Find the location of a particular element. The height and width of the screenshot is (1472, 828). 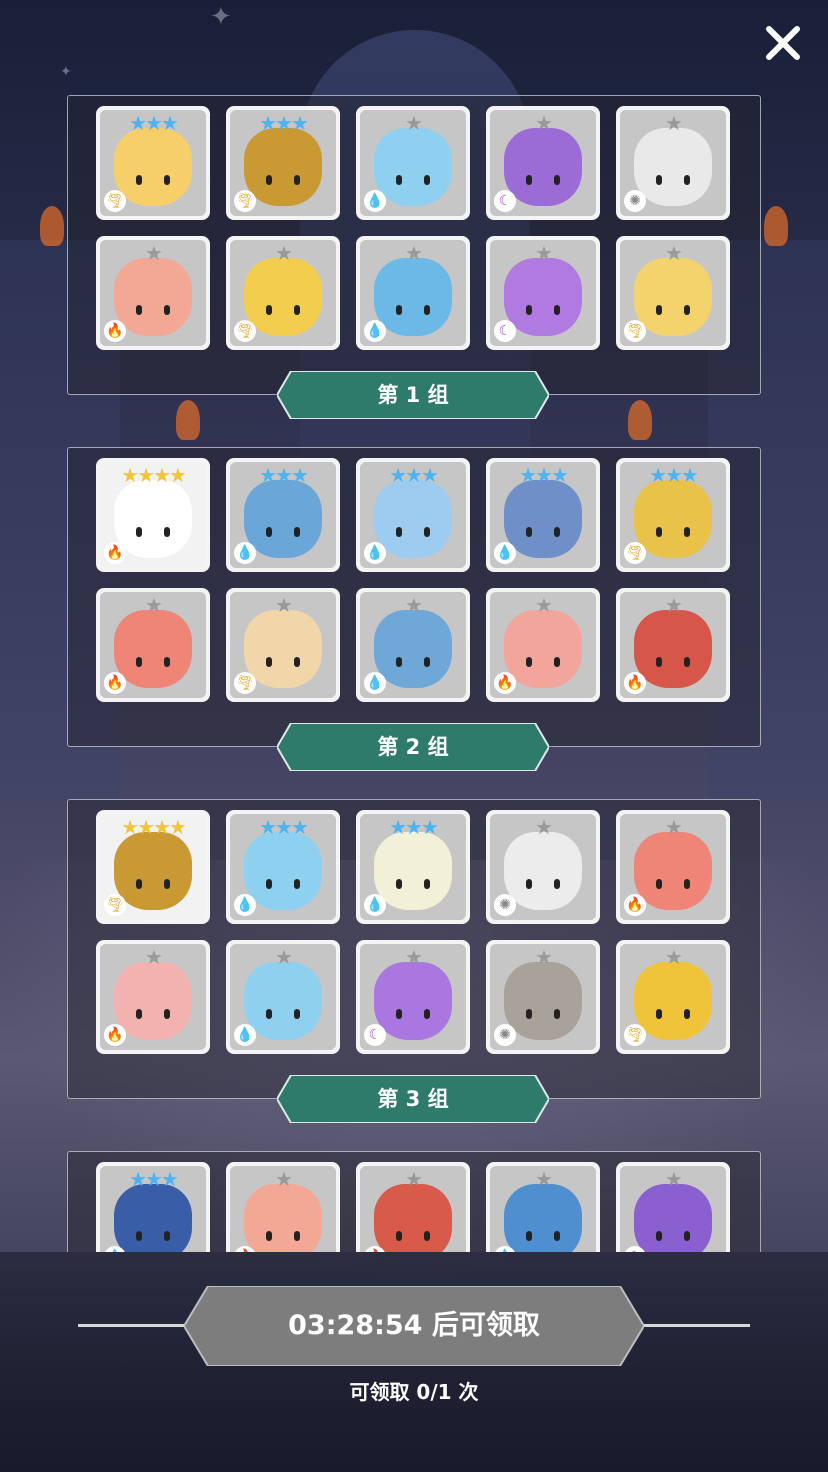

claim-button: 03:28:54 后可领取 is located at coordinates (414, 1326).